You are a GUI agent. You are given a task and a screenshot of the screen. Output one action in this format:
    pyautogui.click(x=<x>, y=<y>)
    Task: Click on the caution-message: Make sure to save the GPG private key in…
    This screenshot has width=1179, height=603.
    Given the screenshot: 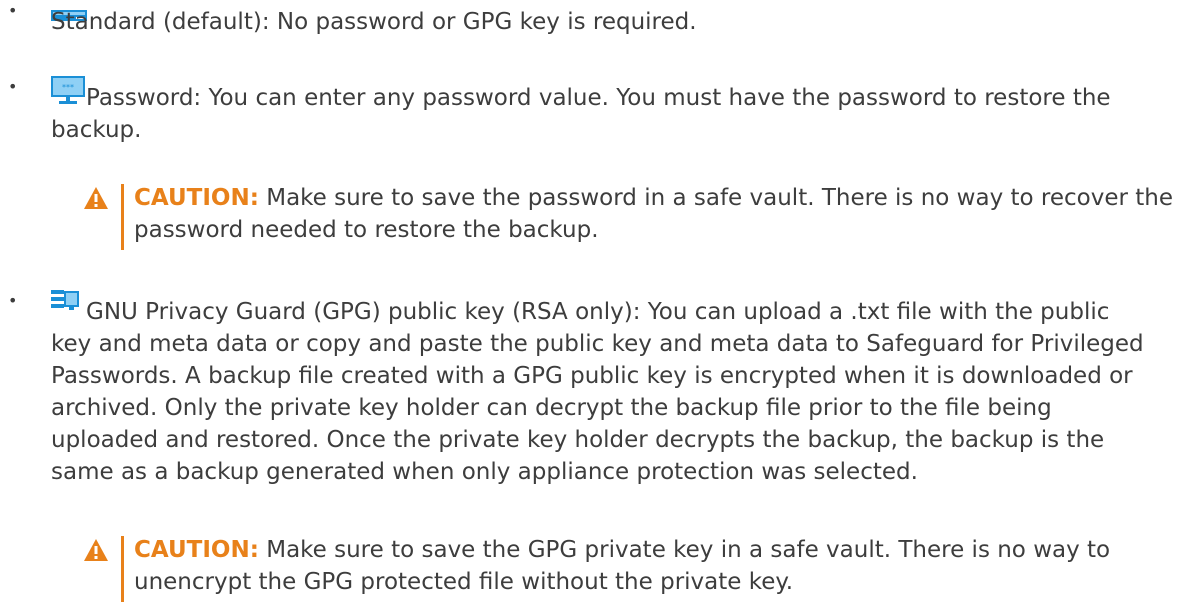 What is the action you would take?
    pyautogui.click(x=622, y=566)
    